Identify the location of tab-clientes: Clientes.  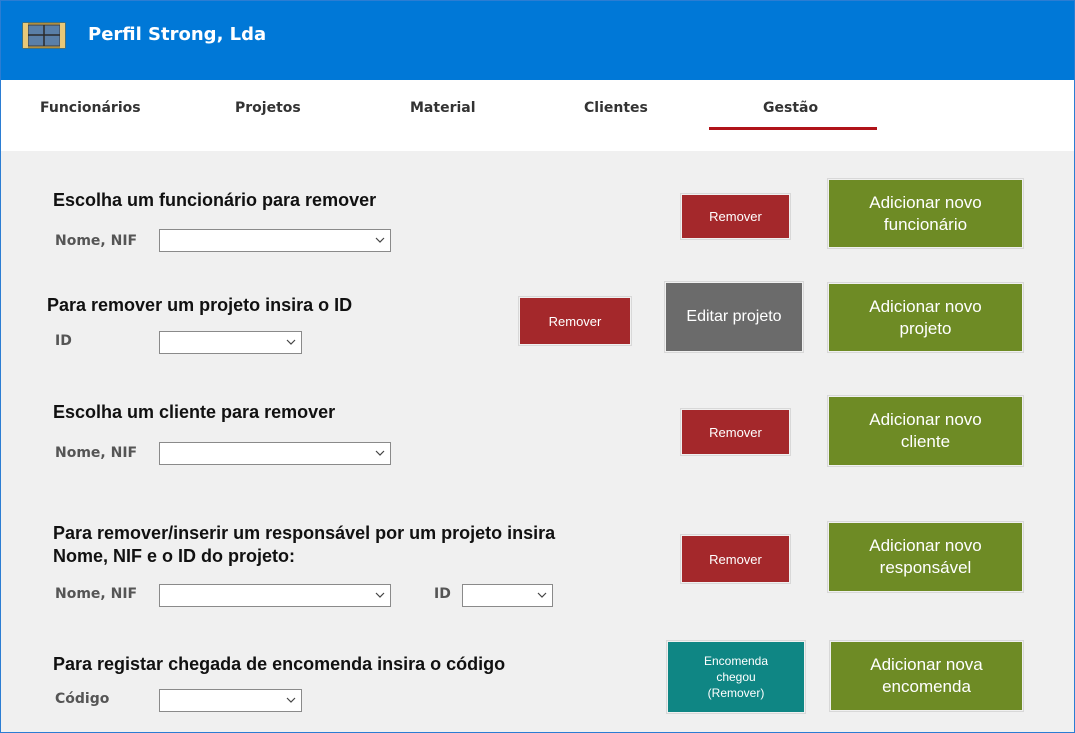
(616, 108).